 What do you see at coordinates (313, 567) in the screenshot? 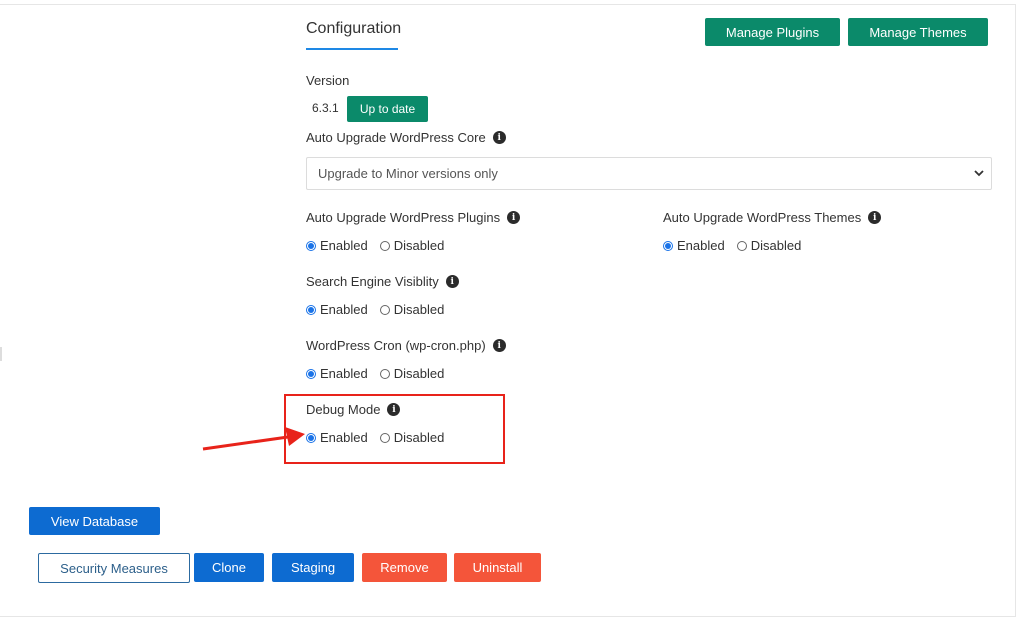
I see `staging-button: Staging` at bounding box center [313, 567].